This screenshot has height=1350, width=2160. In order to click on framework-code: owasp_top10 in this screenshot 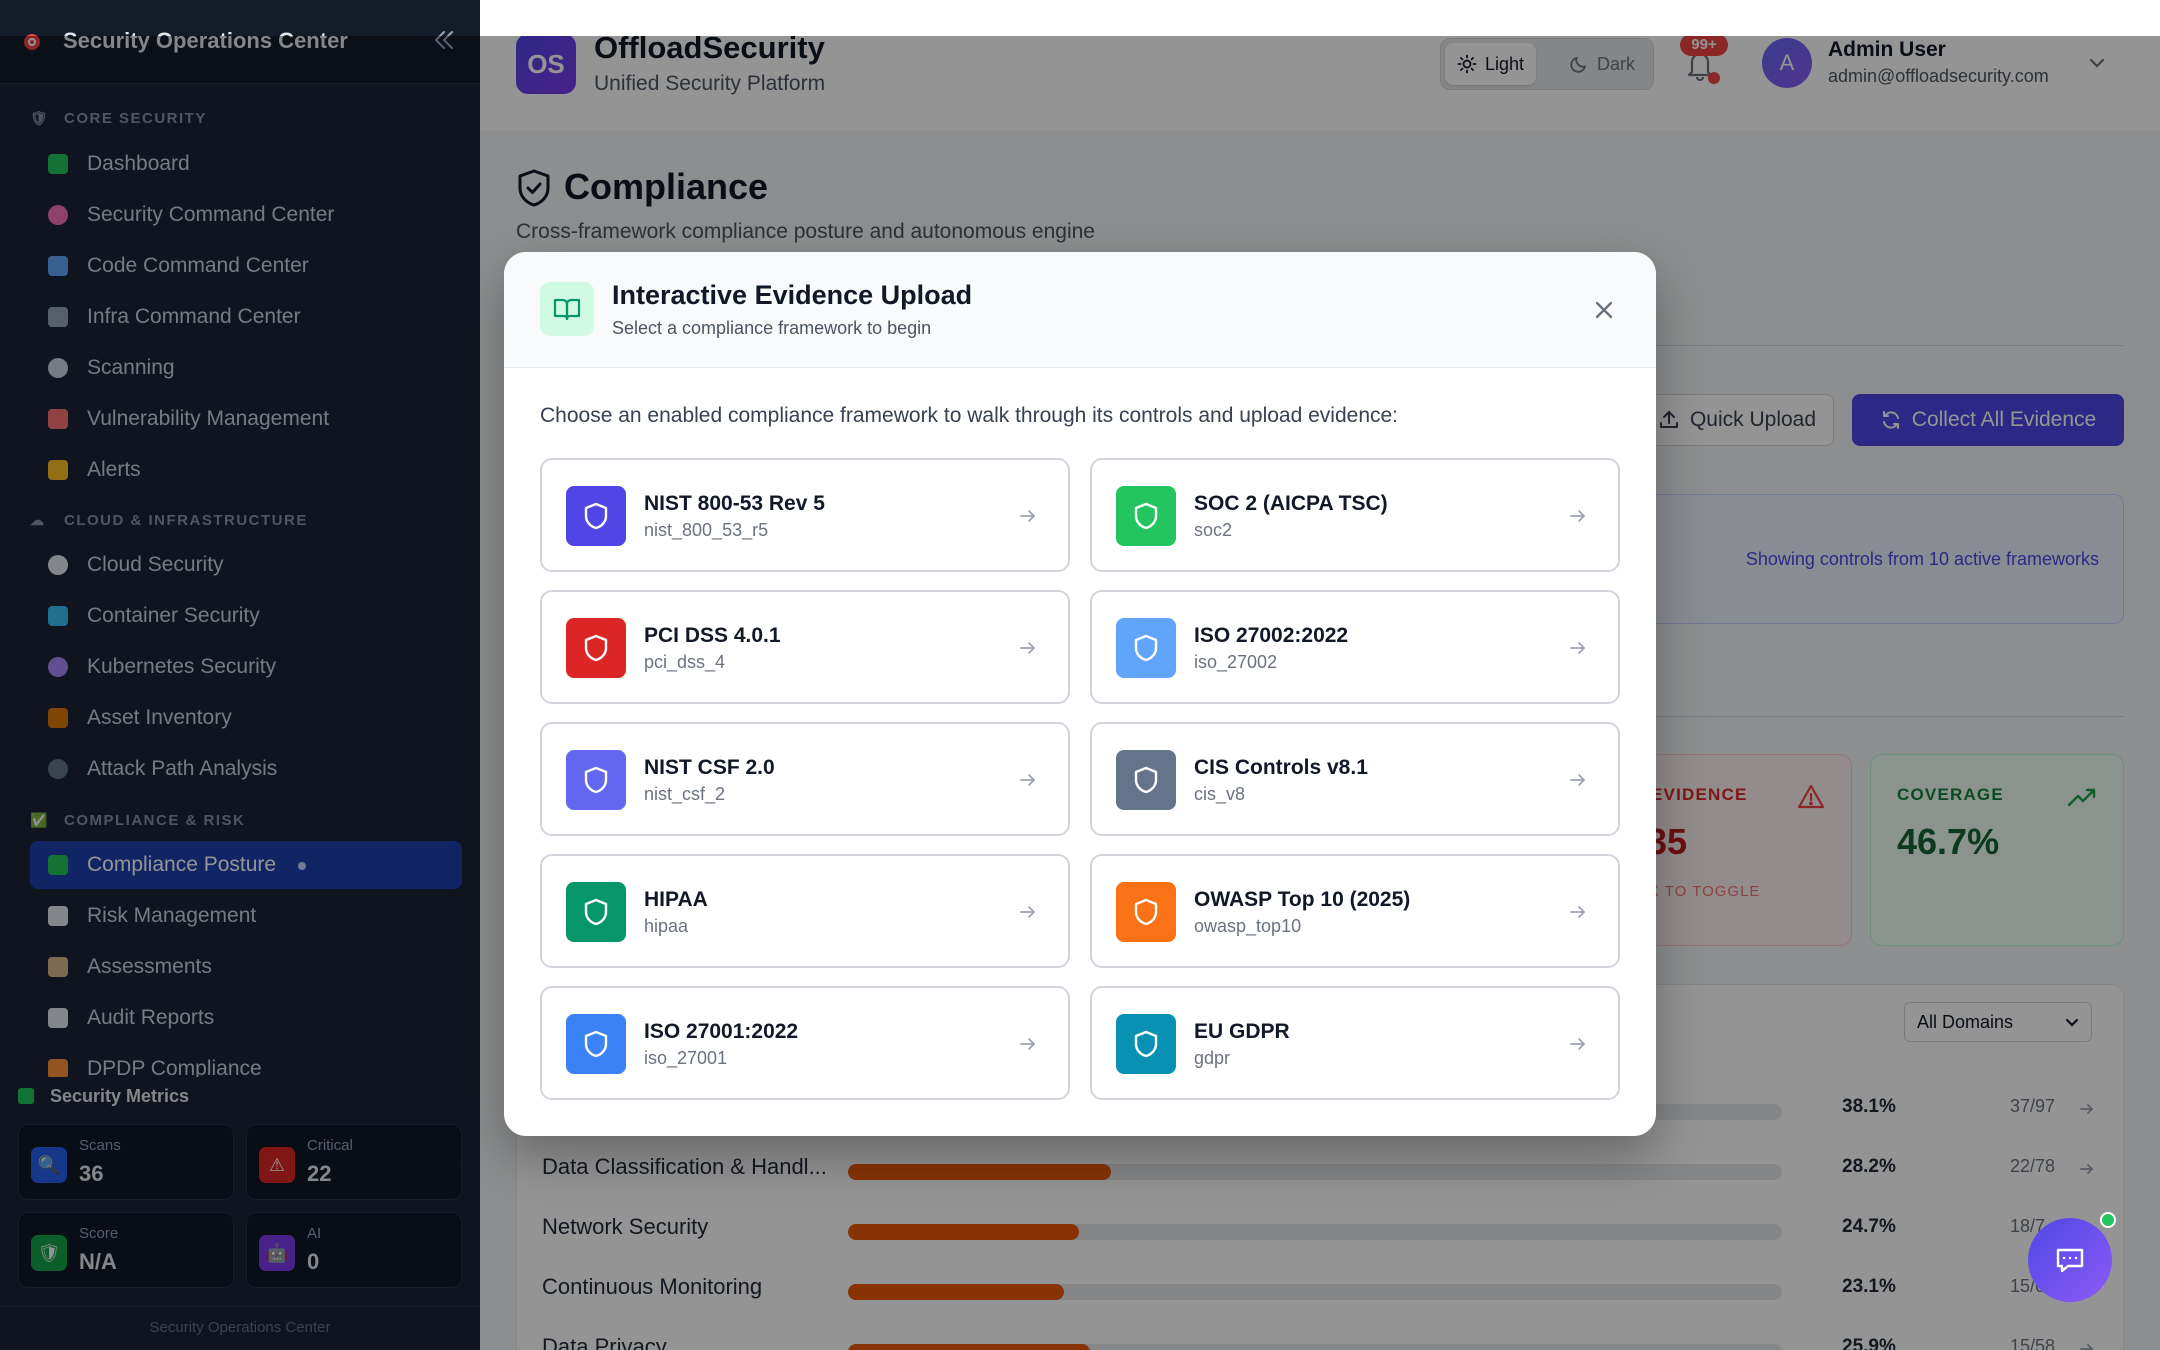, I will do `click(1248, 926)`.